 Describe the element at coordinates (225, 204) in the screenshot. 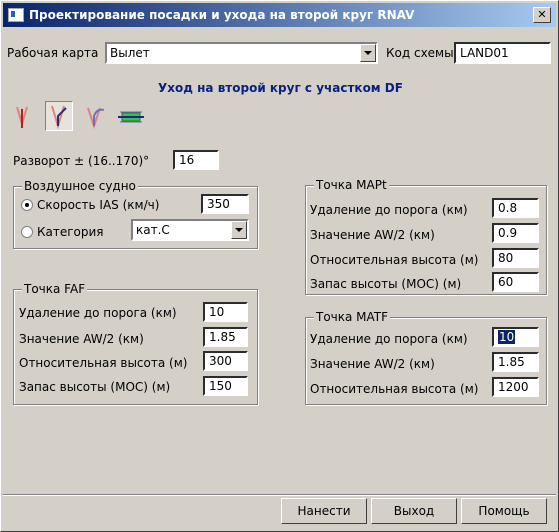

I see `ias-input: 350` at that location.